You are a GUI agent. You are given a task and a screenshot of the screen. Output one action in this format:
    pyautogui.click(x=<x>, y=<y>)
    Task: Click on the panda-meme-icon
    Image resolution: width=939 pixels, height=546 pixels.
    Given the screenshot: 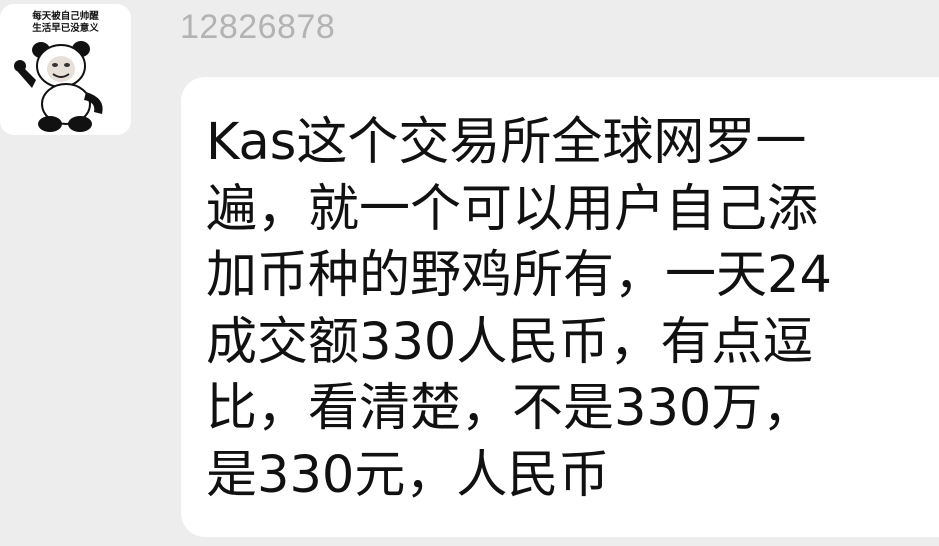 What is the action you would take?
    pyautogui.click(x=58, y=86)
    